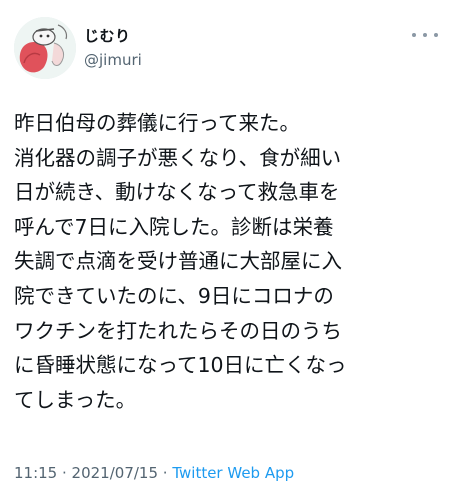  Describe the element at coordinates (178, 330) in the screenshot. I see `tweet-text-line: ワクチンを打たれたらその日のうち` at that location.